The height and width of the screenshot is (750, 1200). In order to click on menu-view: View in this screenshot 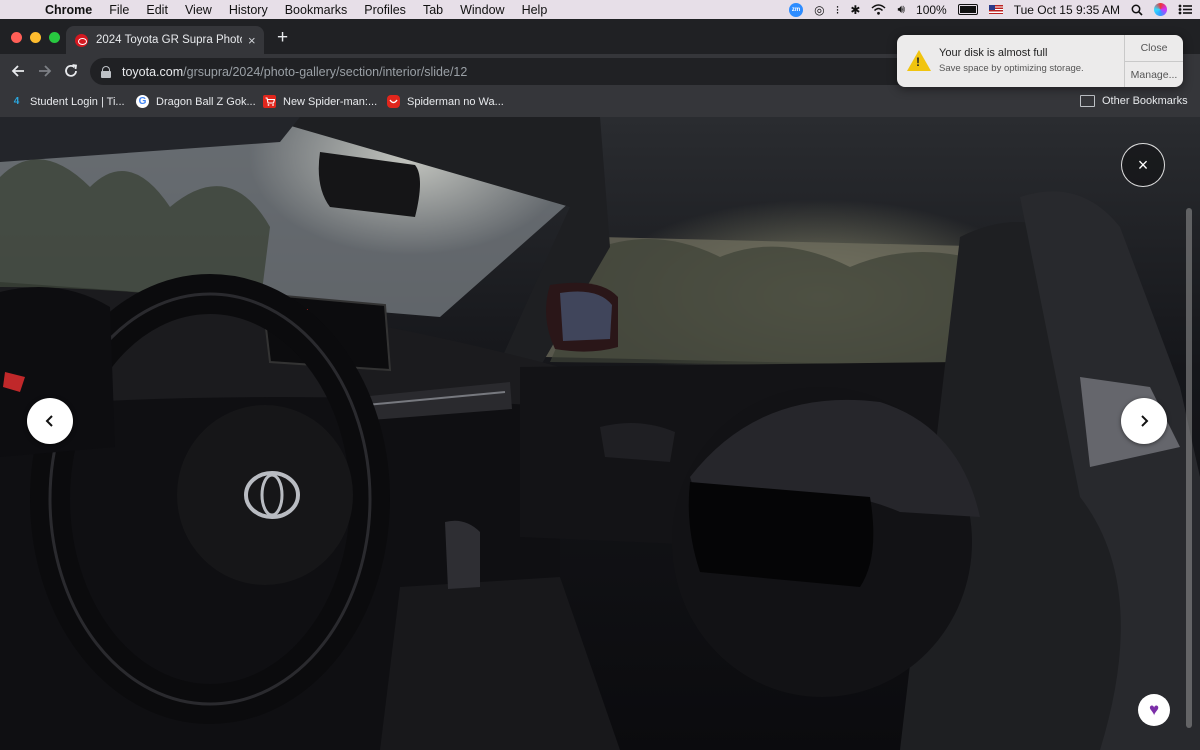, I will do `click(198, 10)`.